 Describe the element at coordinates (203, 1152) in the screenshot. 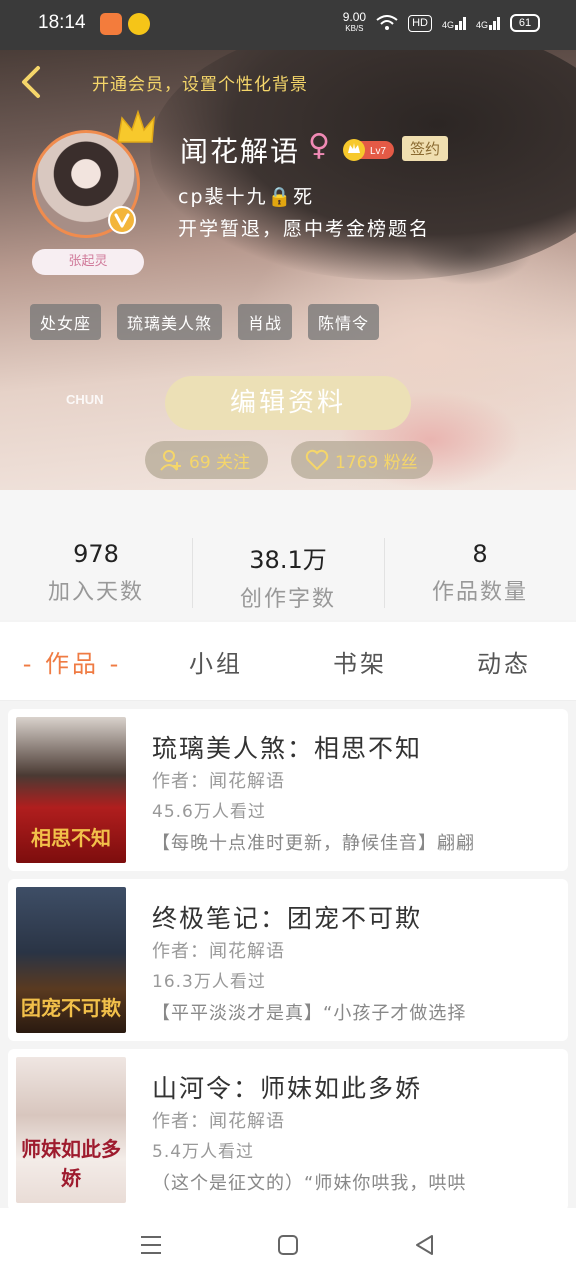

I see `book-views: 5.4万人看过` at that location.